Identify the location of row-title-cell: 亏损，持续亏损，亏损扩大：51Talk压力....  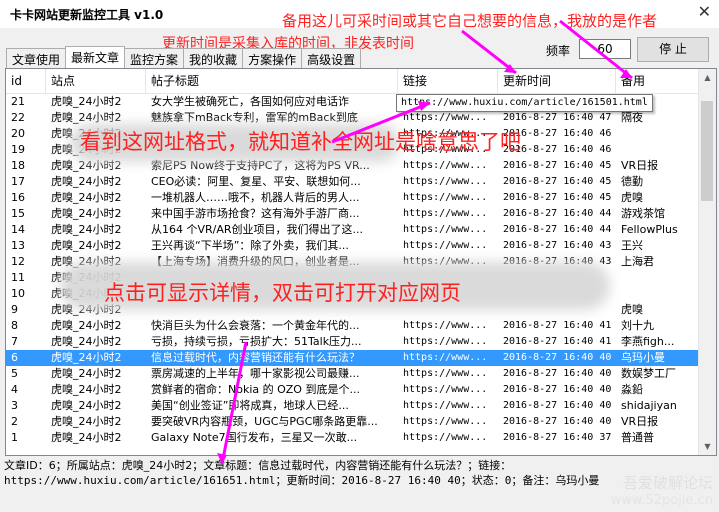
(256, 341).